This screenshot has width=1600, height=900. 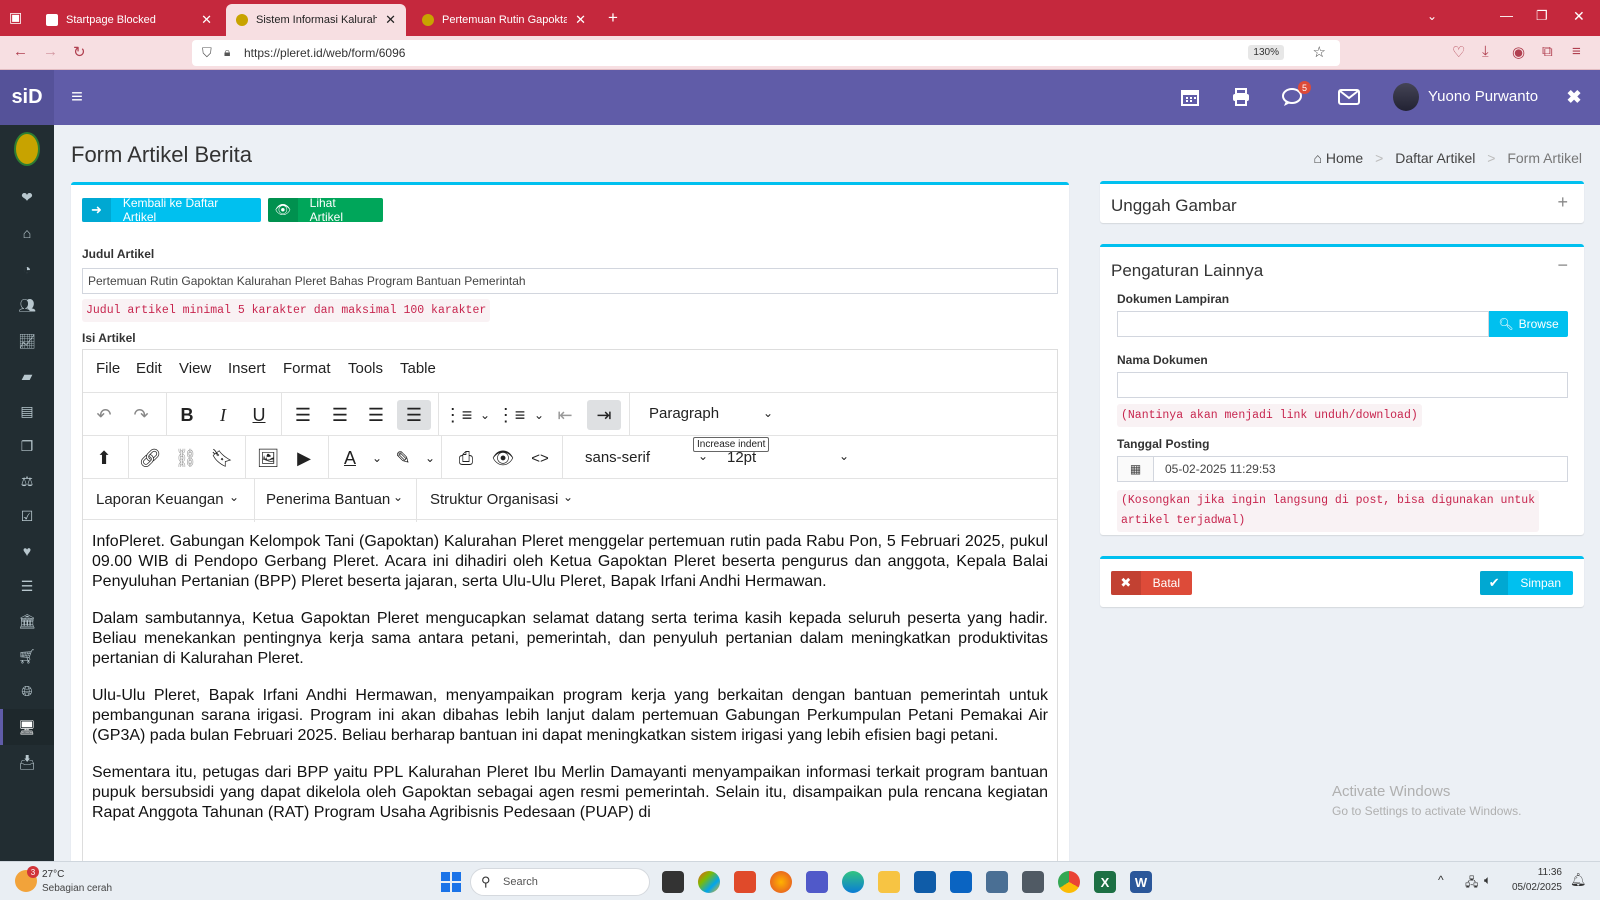 What do you see at coordinates (961, 882) in the screenshot?
I see `mail-app-icon` at bounding box center [961, 882].